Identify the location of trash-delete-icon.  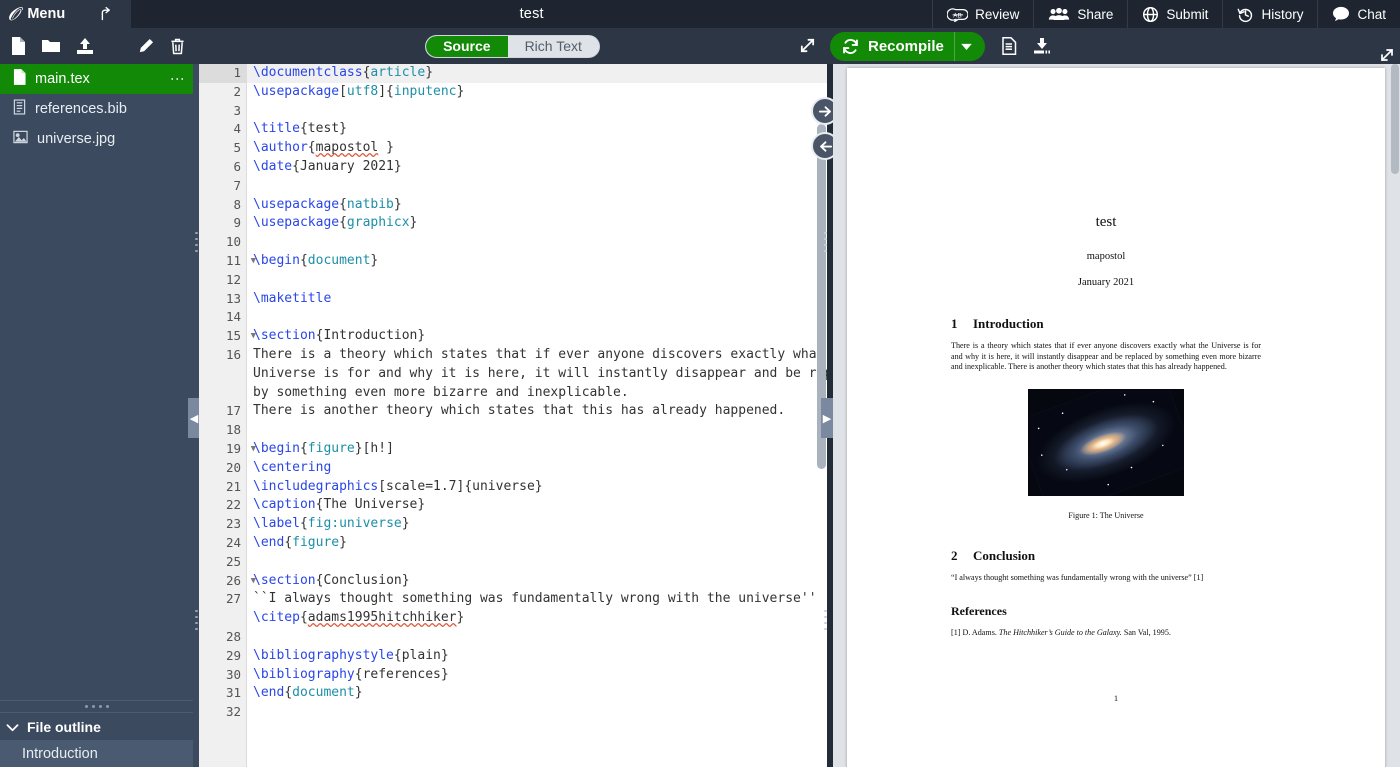
(177, 46).